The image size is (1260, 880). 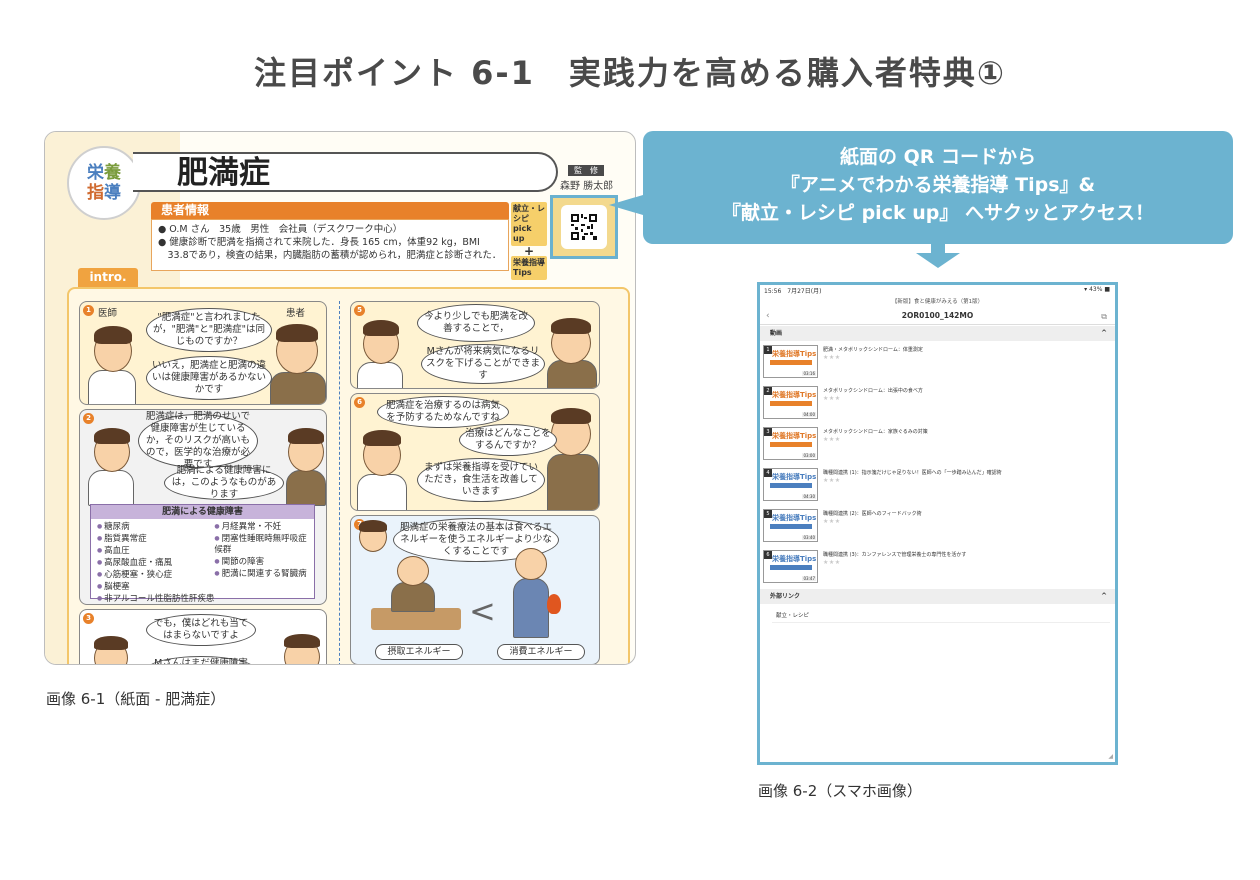 What do you see at coordinates (937, 333) in the screenshot?
I see `video-section-header: 動画 ^` at bounding box center [937, 333].